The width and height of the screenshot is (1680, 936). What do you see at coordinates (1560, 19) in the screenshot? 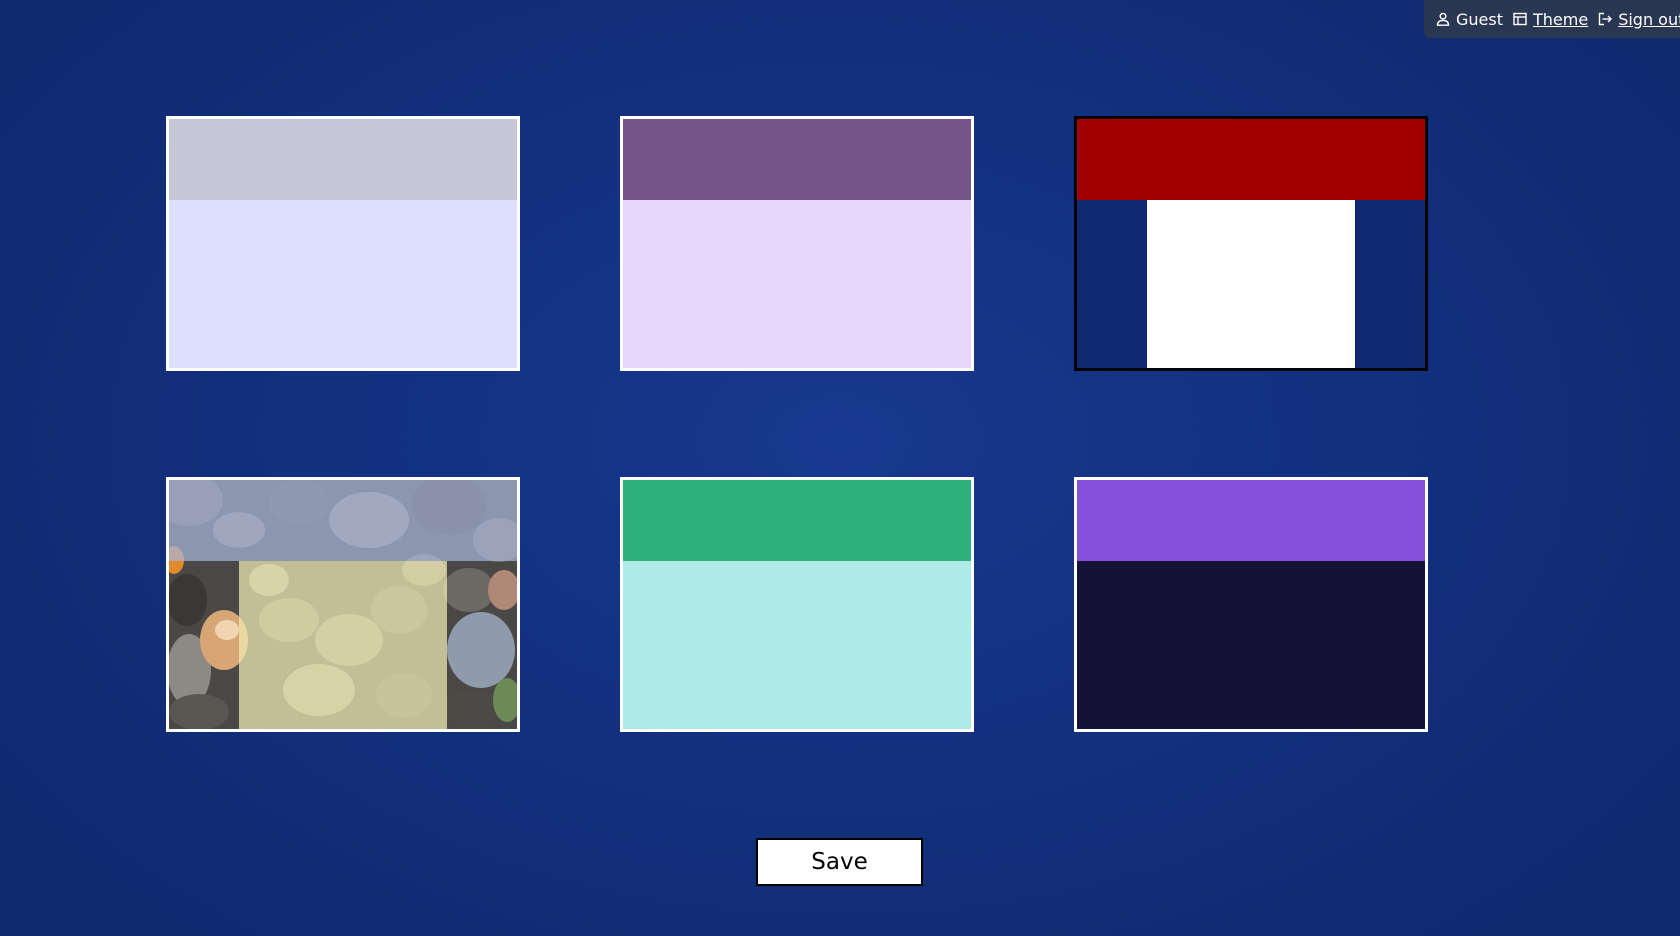
I see `theme-link: Theme` at bounding box center [1560, 19].